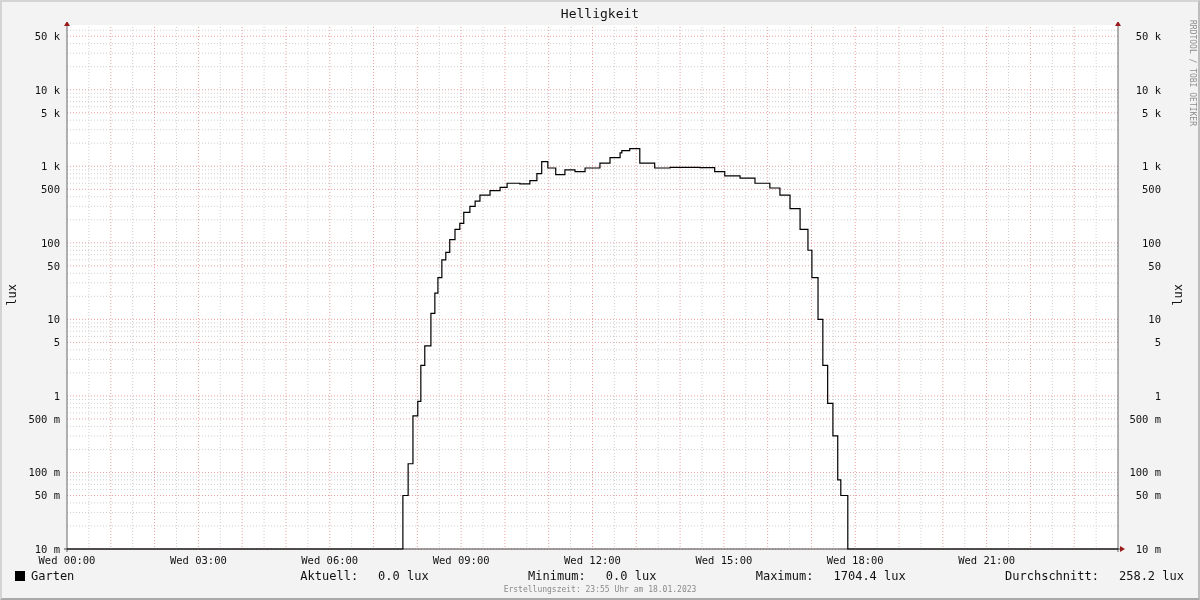  What do you see at coordinates (53, 575) in the screenshot?
I see `legend-label: Garten` at bounding box center [53, 575].